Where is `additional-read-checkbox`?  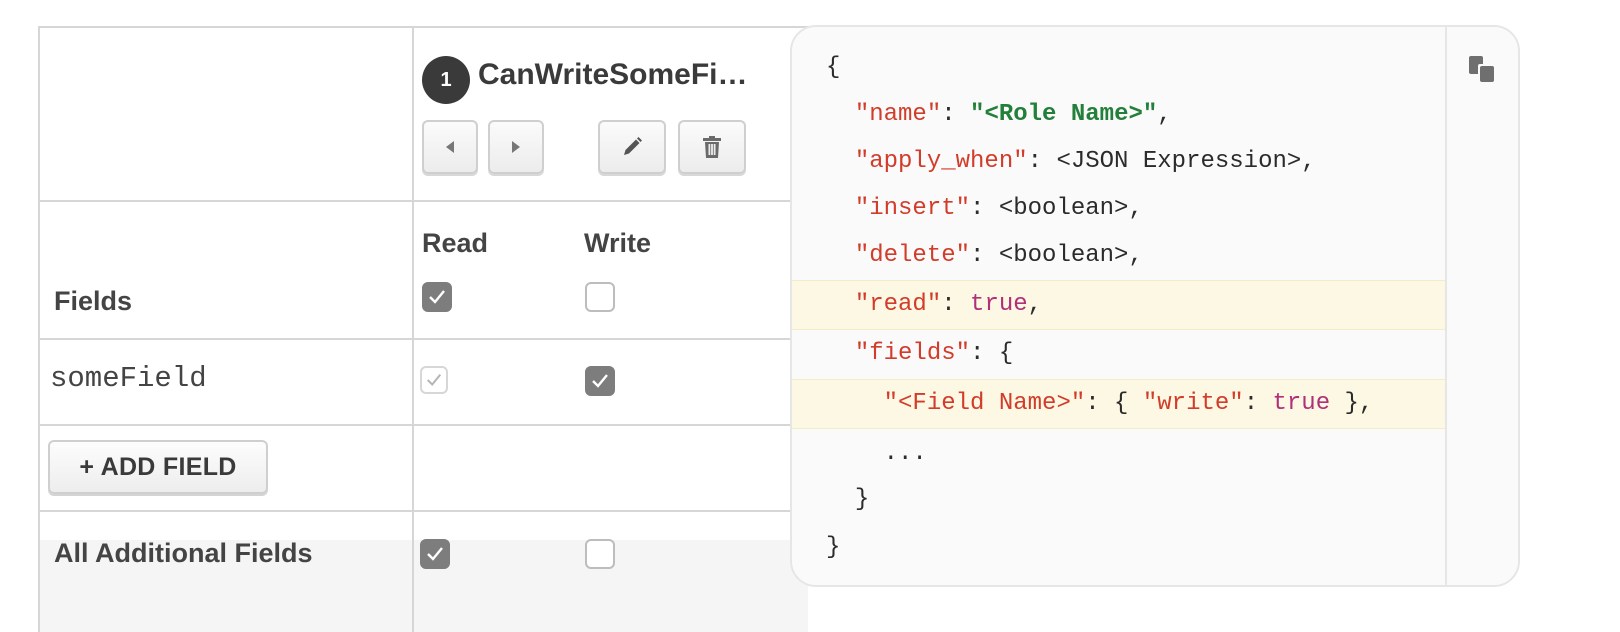
additional-read-checkbox is located at coordinates (435, 554).